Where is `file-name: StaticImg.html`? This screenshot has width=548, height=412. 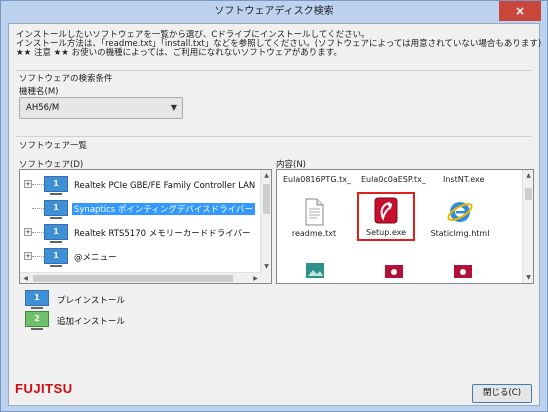 file-name: StaticImg.html is located at coordinates (460, 233).